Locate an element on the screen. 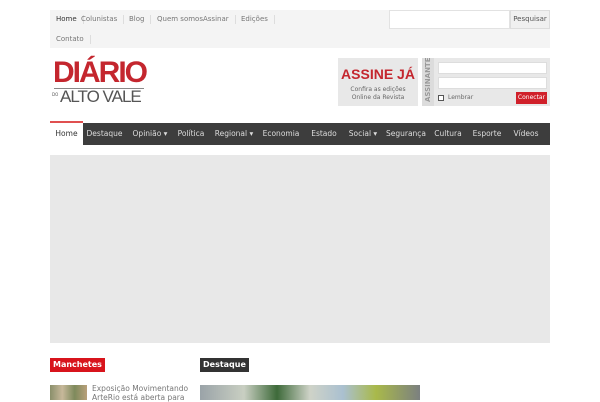 The width and height of the screenshot is (600, 402). top-link-assinar: Assinar is located at coordinates (216, 19).